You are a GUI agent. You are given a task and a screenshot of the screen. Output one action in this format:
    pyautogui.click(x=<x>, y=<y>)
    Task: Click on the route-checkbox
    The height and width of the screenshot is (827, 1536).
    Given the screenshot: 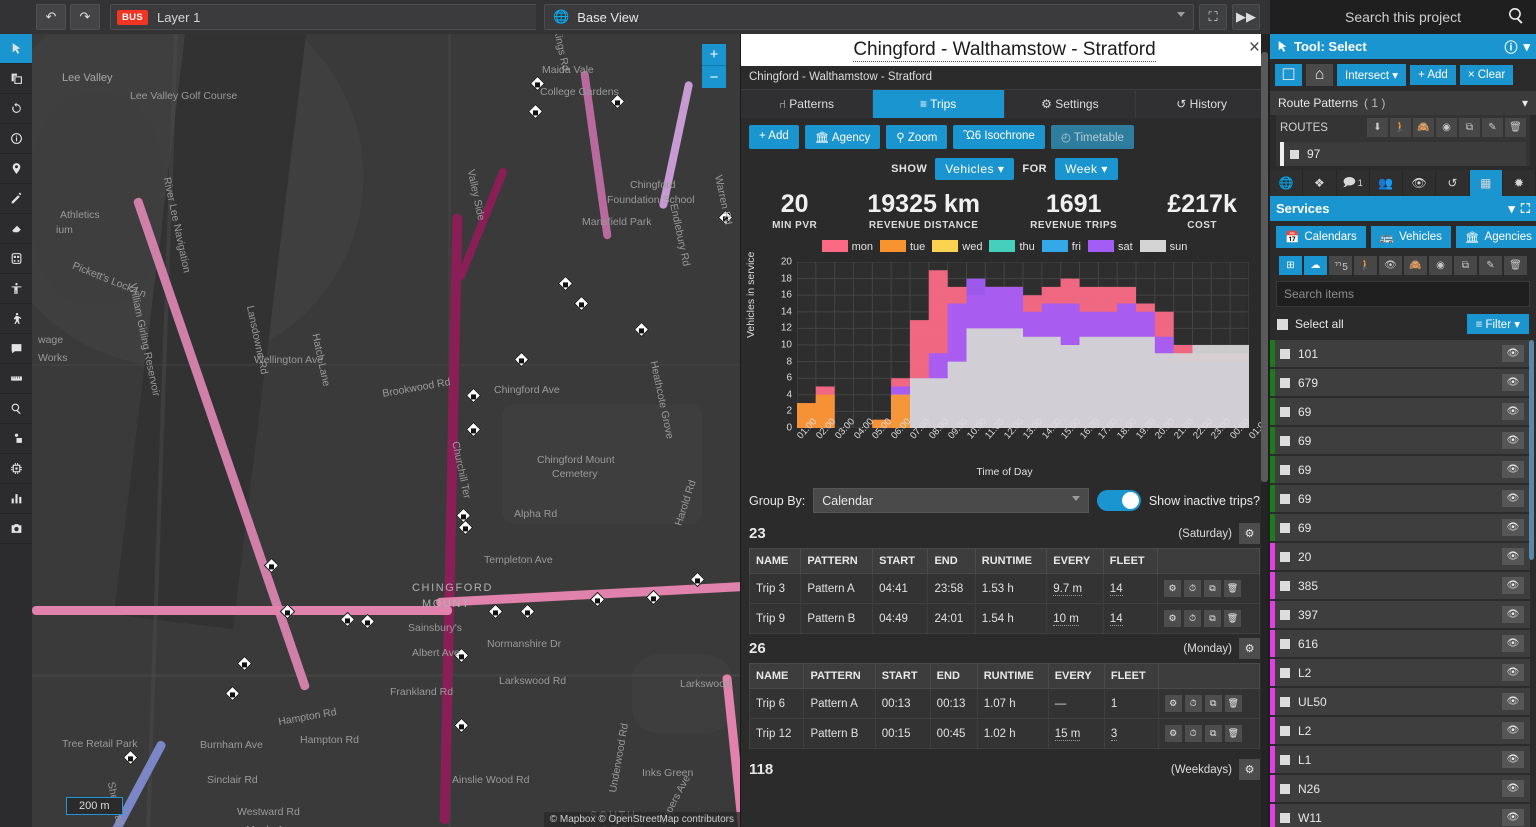 What is the action you would take?
    pyautogui.click(x=1294, y=154)
    